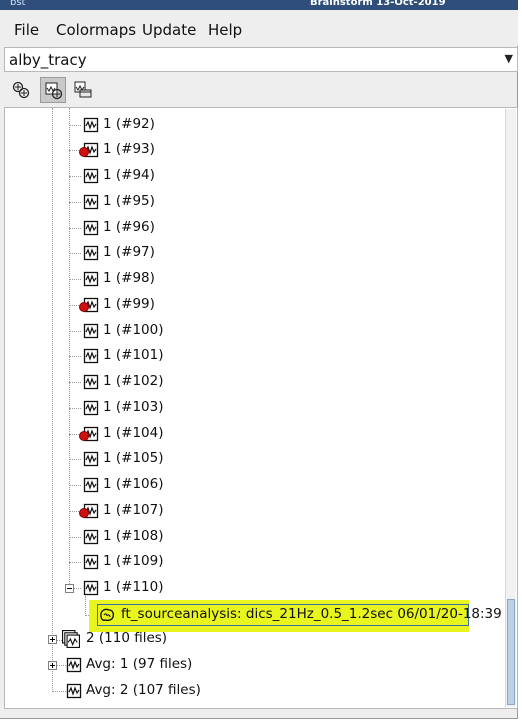 The height and width of the screenshot is (724, 522). What do you see at coordinates (509, 58) in the screenshot?
I see `chevron-down-icon: ▼` at bounding box center [509, 58].